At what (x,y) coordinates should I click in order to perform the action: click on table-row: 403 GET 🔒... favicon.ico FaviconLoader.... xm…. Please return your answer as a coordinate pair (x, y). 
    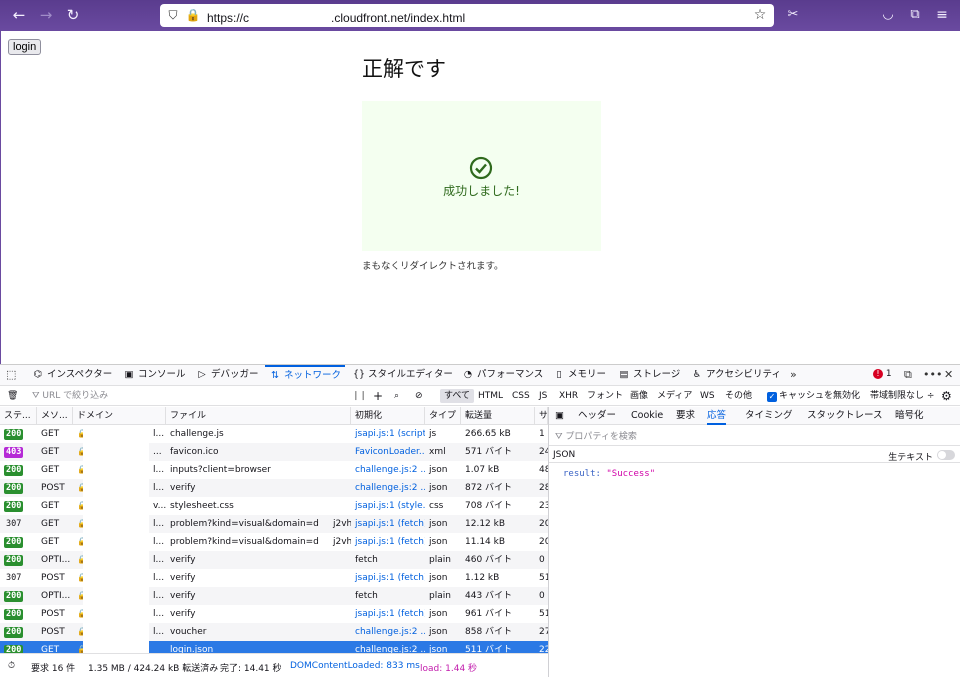
    Looking at the image, I should click on (274, 452).